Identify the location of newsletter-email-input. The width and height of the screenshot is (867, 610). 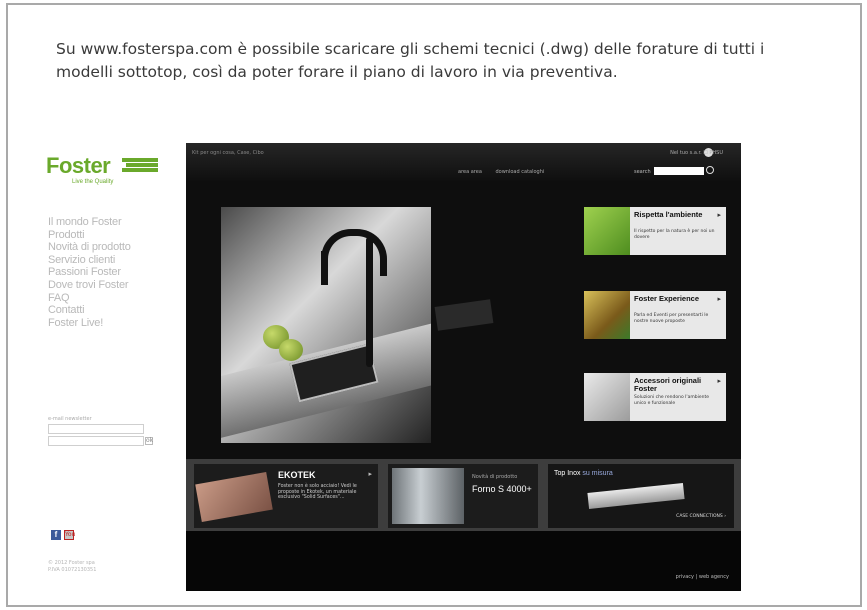
(96, 429).